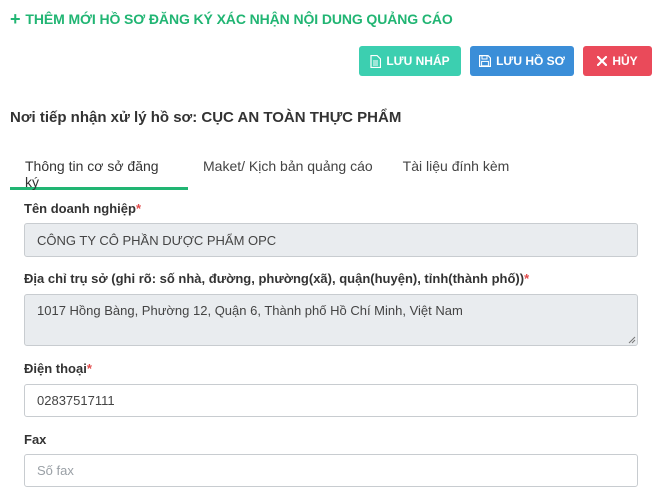 Image resolution: width=661 pixels, height=501 pixels. What do you see at coordinates (331, 240) in the screenshot?
I see `company-name-field: CÔNG TY CÔ PHẦN DƯỢC PHẨM OPC` at bounding box center [331, 240].